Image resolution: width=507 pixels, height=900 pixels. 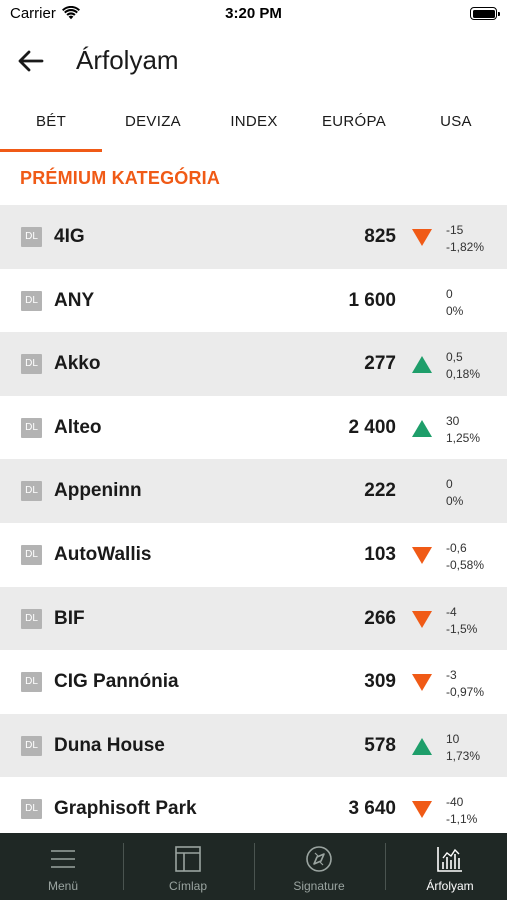 I want to click on stock-price: 277, so click(x=380, y=364).